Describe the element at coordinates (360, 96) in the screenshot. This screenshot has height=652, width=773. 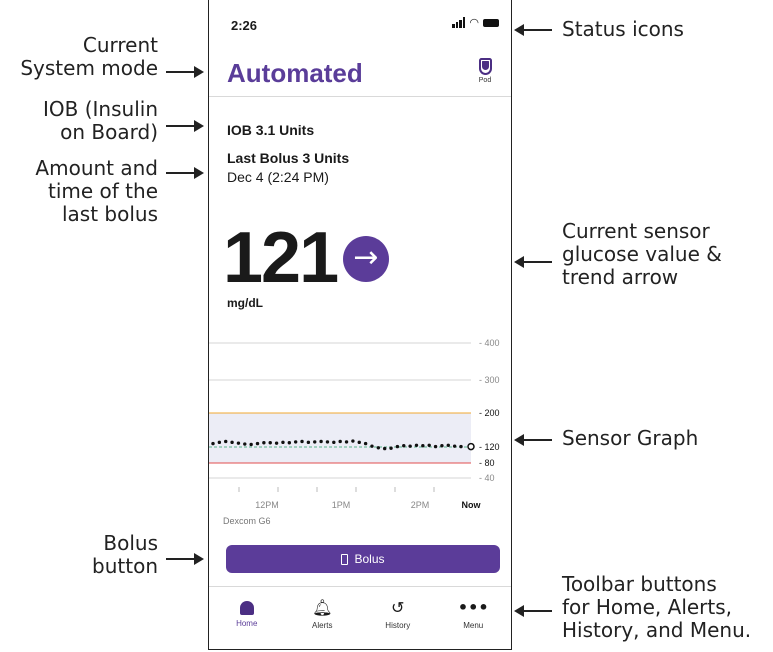
I see `divider` at that location.